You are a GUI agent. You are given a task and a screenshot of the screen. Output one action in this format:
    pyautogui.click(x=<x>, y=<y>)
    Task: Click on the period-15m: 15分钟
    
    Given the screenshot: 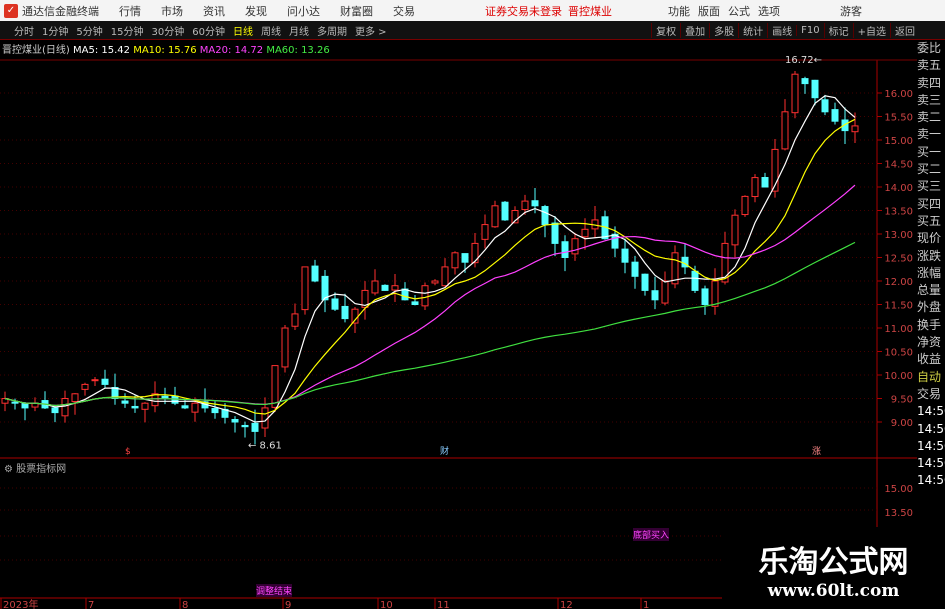 What is the action you would take?
    pyautogui.click(x=127, y=30)
    